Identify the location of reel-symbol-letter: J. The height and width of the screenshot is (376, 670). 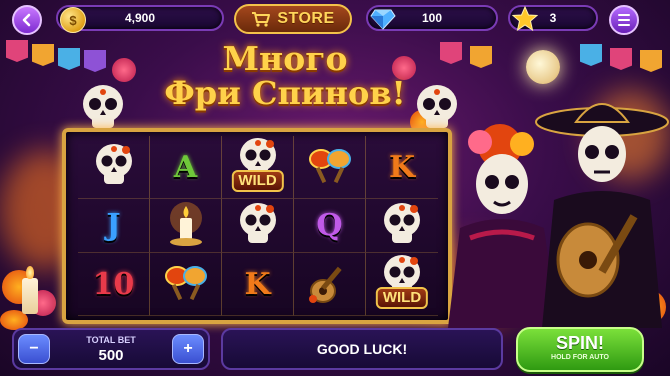
(113, 225).